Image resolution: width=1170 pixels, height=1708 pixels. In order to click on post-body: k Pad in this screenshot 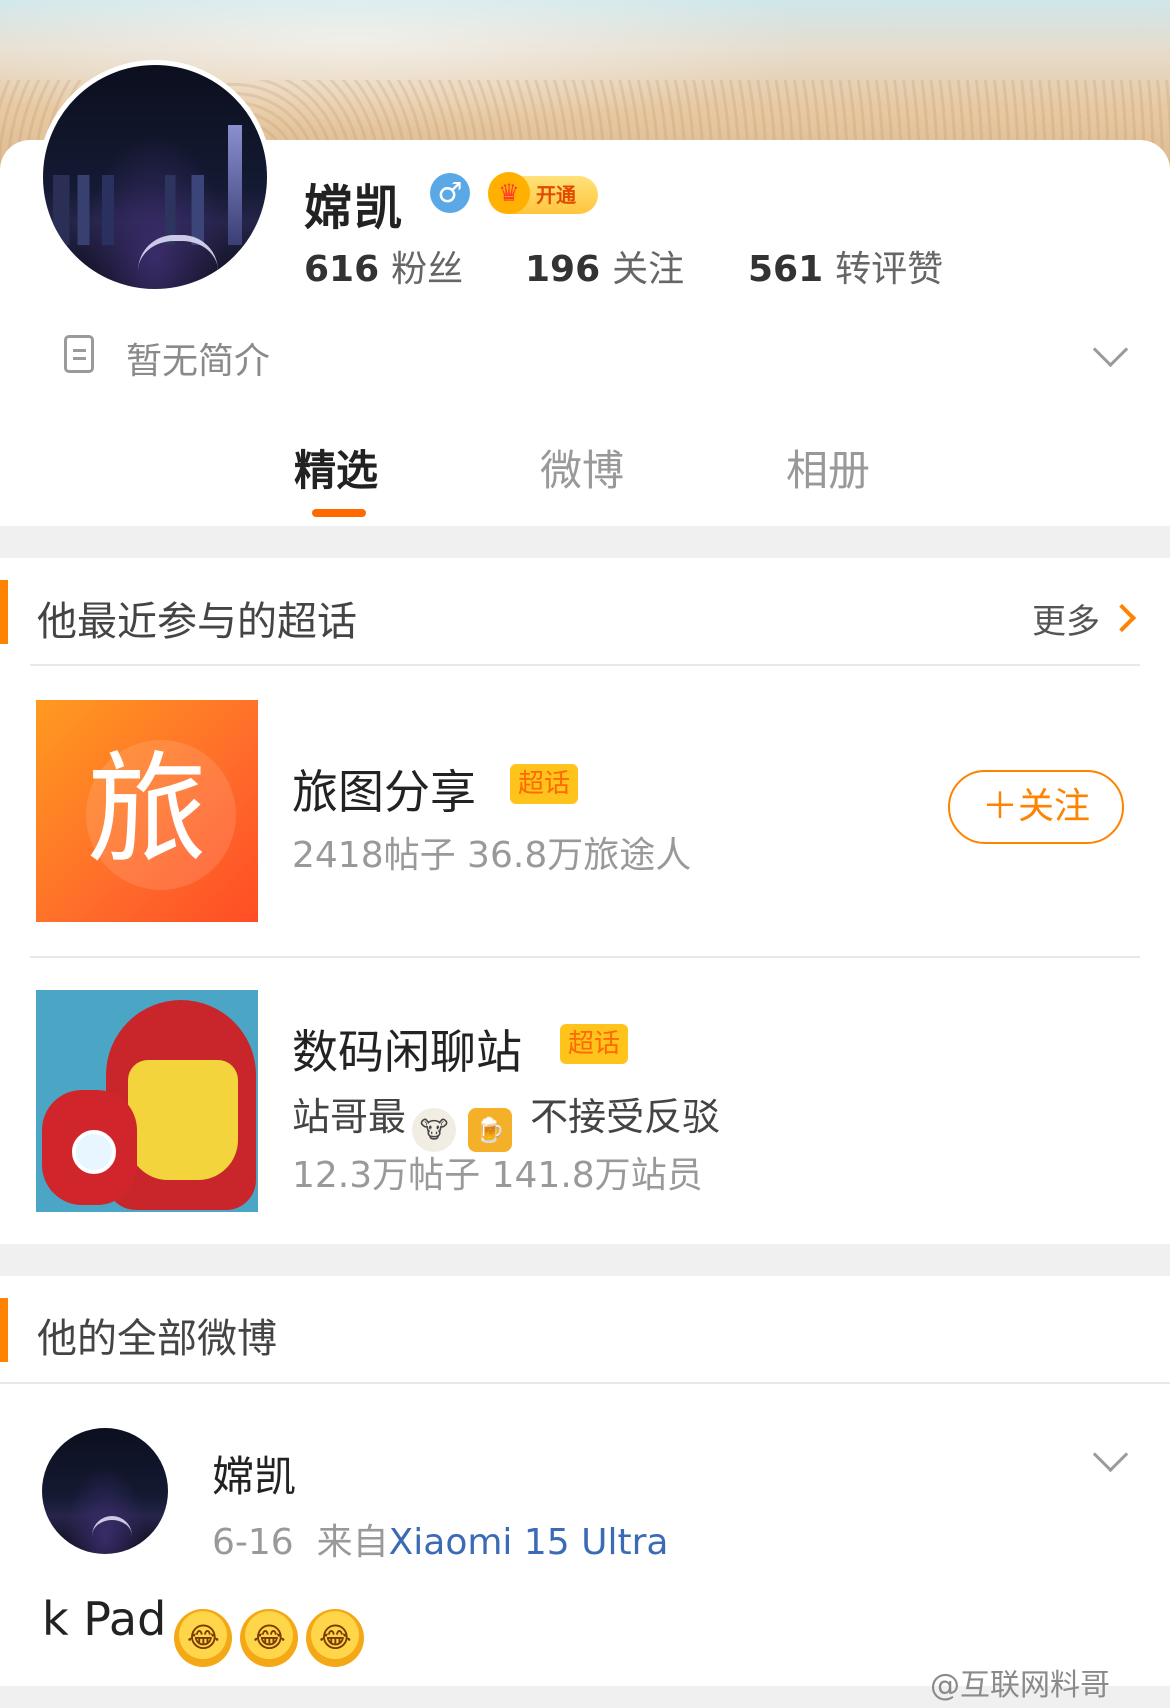, I will do `click(104, 1619)`.